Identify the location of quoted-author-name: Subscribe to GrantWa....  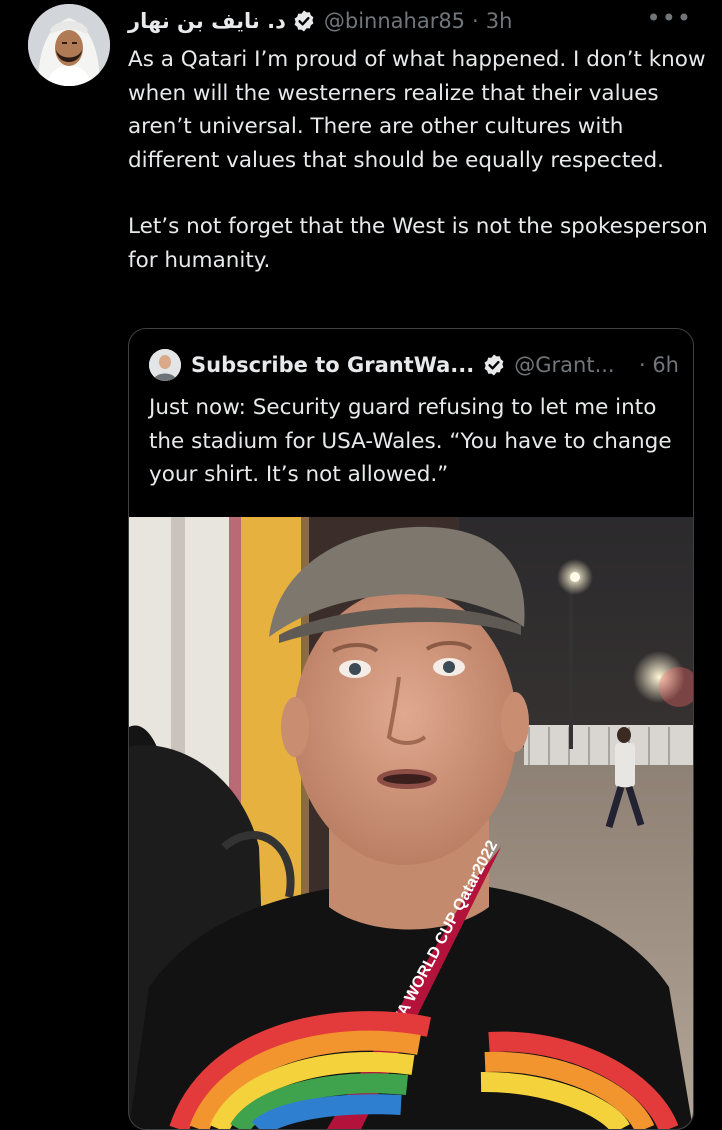
(332, 365).